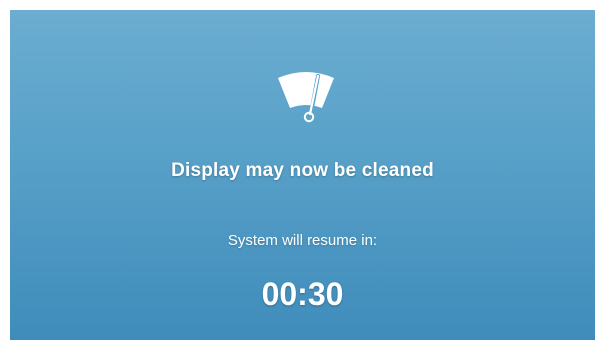  I want to click on countdown-timer: 00:30, so click(302, 294).